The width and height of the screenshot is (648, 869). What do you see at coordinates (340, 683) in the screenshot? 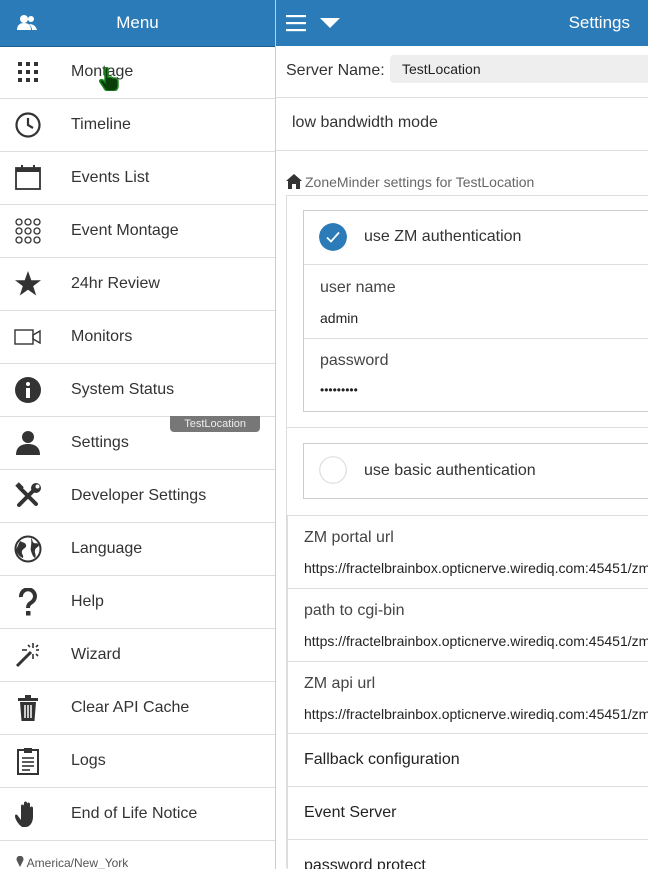
I see `zm-api-url-label: ZM api url` at bounding box center [340, 683].